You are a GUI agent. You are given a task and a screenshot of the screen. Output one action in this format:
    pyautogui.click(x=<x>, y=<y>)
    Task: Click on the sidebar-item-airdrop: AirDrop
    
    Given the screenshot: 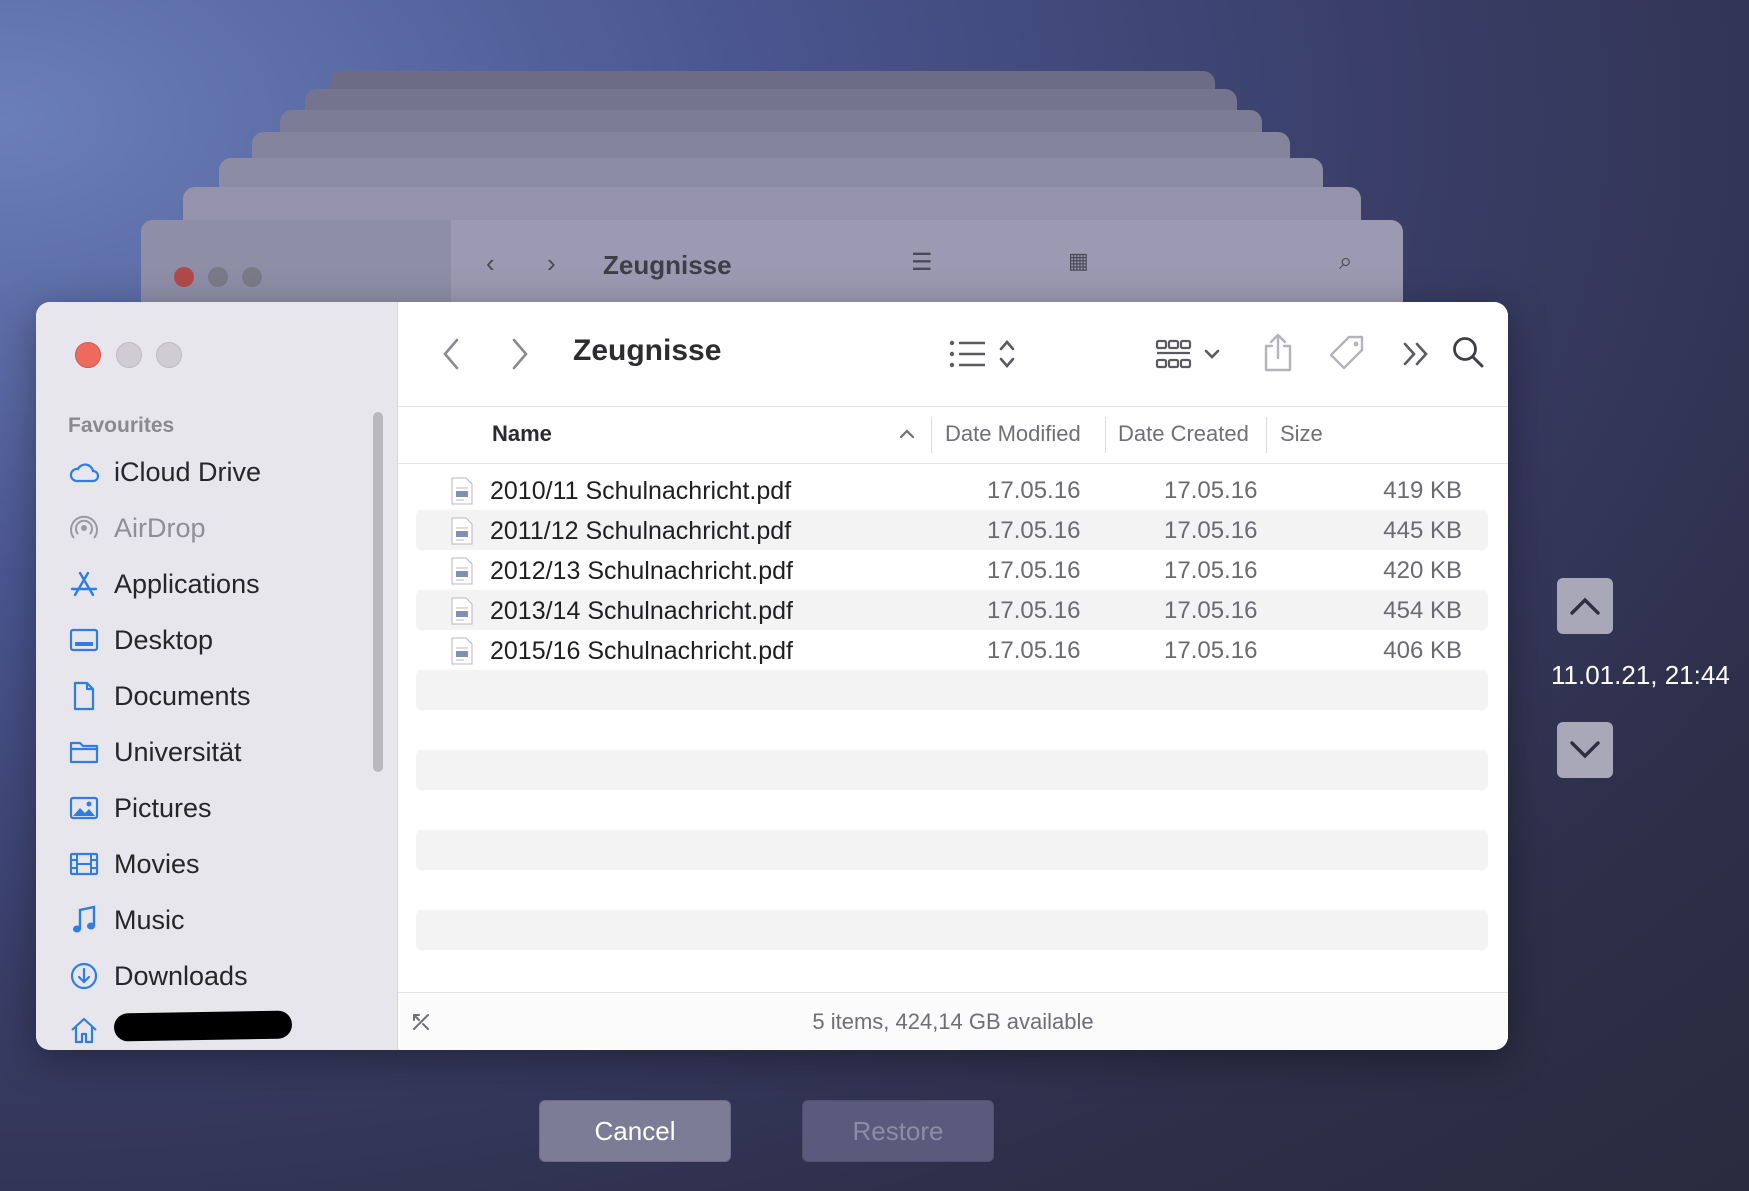 What is the action you would take?
    pyautogui.click(x=137, y=528)
    